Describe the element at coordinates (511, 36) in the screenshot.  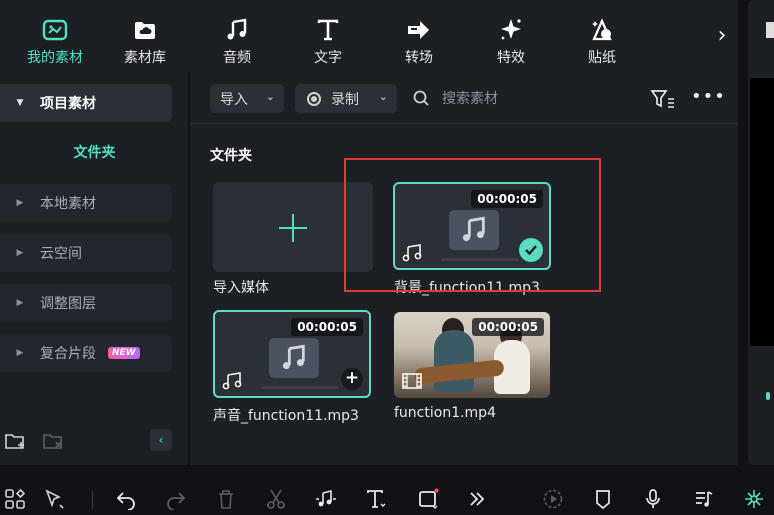
I see `tab-effects: 特效` at that location.